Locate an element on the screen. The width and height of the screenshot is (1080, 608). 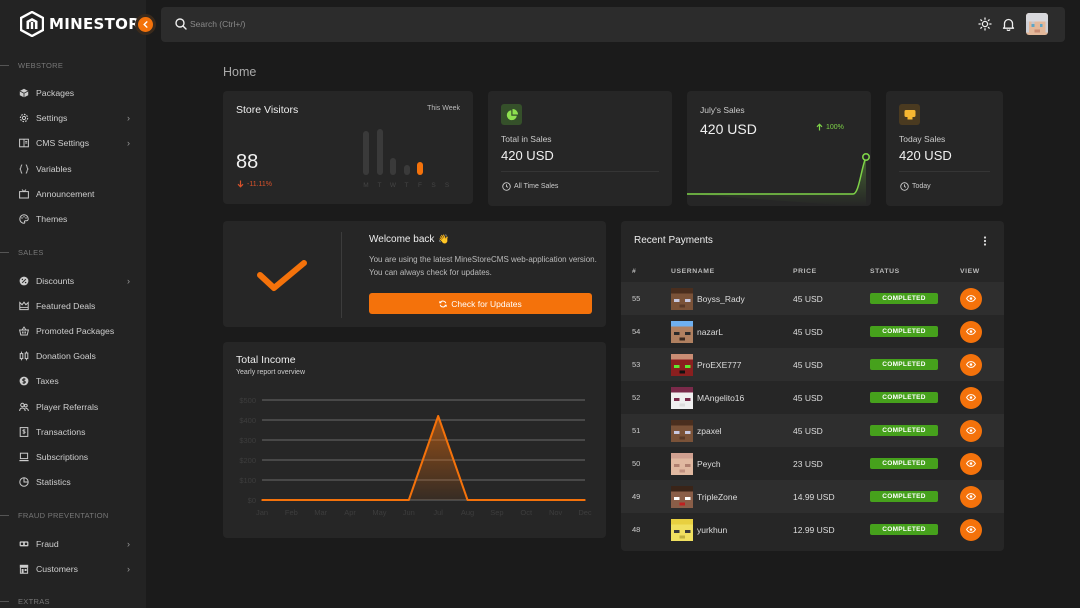
sidebar-item-subscriptions: Subscriptions is located at coordinates (76, 457).